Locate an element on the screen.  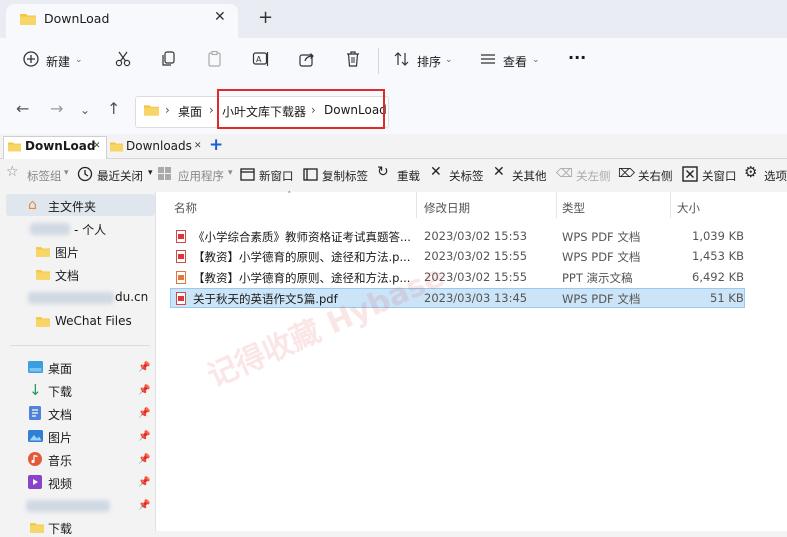
view-button: 查看 is located at coordinates (515, 61).